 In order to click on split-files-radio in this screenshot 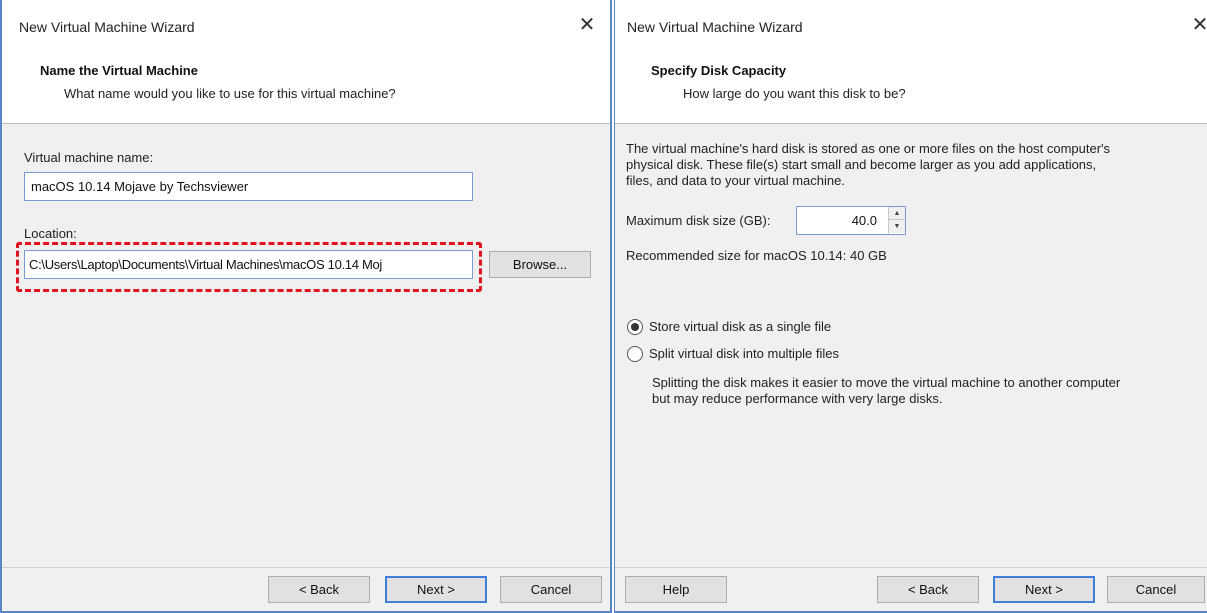, I will do `click(635, 354)`.